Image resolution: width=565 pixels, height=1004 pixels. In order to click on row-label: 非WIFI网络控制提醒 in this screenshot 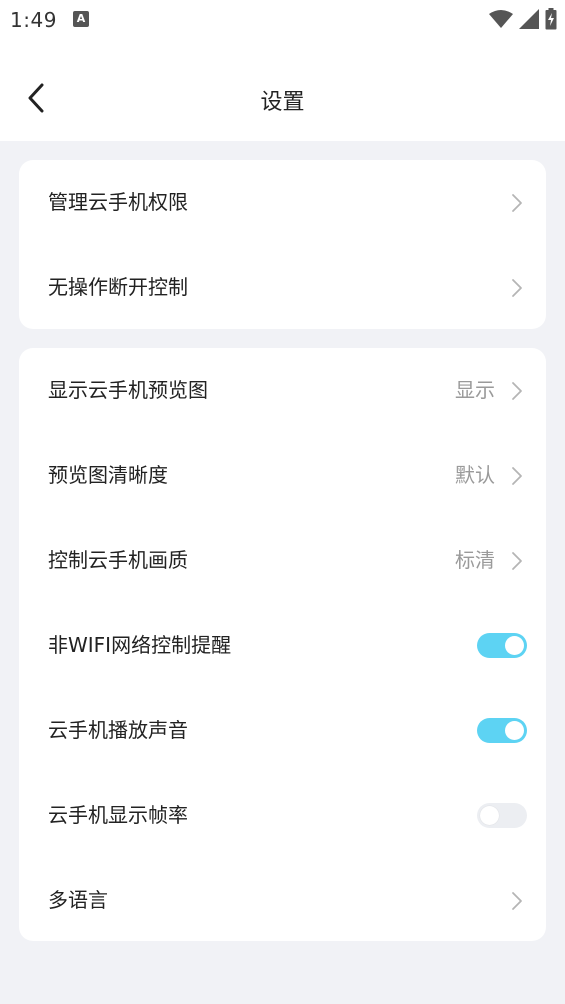, I will do `click(140, 645)`.